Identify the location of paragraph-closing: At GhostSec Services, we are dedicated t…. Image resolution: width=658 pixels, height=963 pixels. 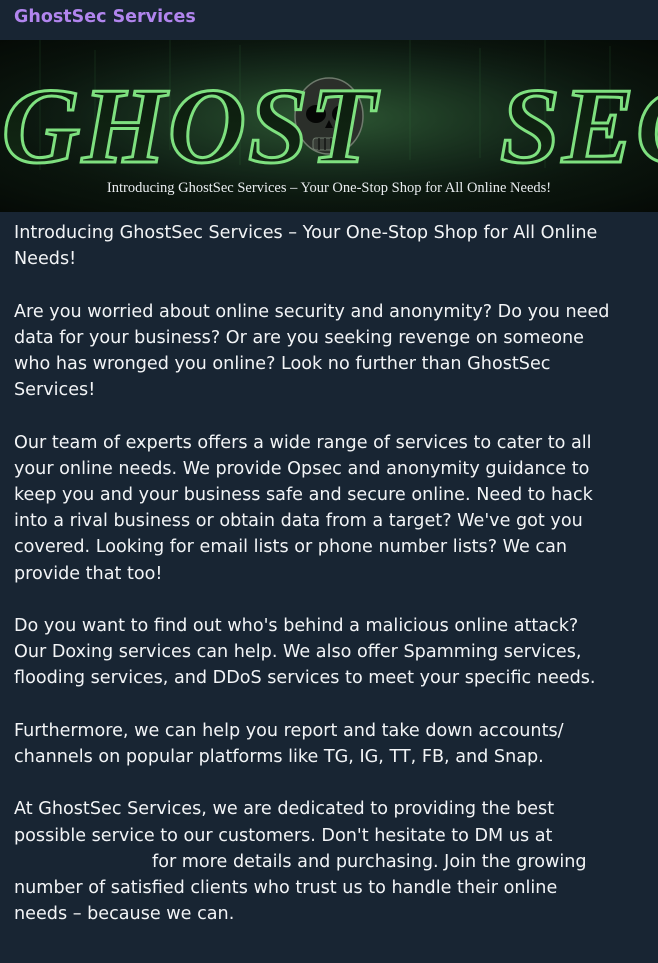
(334, 861).